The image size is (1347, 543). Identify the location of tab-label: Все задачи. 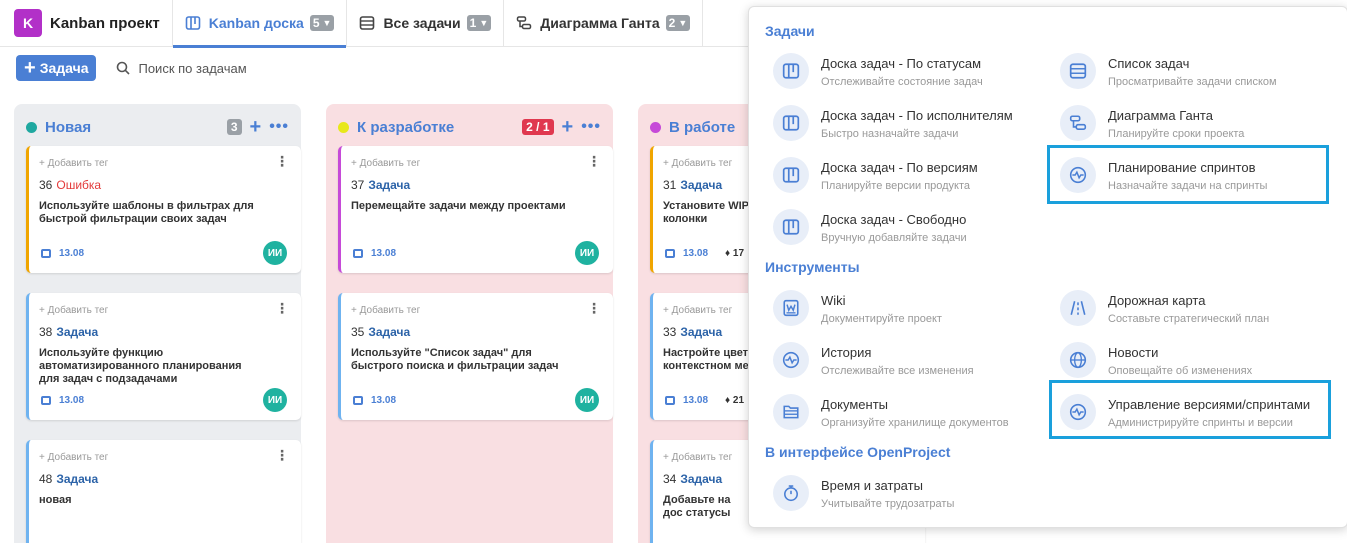
(422, 23).